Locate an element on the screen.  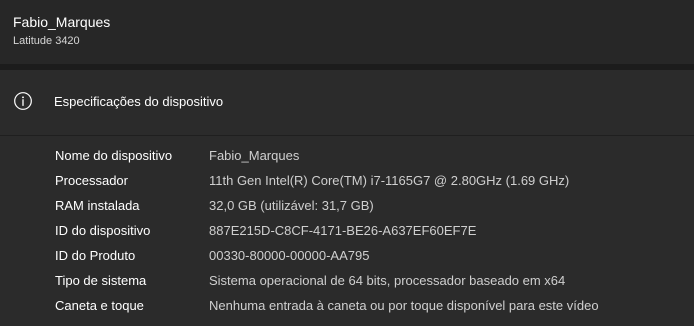
spec-value: 00330-80000-00000-AA795 is located at coordinates (289, 256).